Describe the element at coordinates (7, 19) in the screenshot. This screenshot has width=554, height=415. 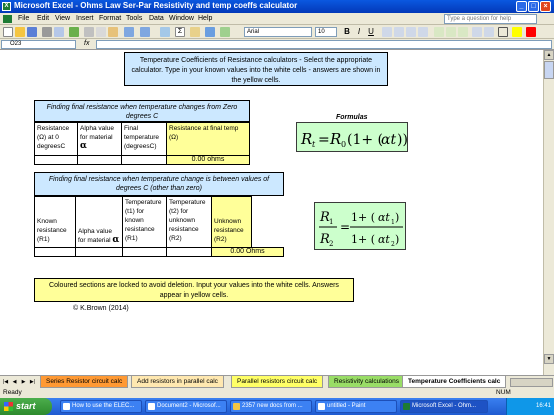
I see `workbook-icon` at that location.